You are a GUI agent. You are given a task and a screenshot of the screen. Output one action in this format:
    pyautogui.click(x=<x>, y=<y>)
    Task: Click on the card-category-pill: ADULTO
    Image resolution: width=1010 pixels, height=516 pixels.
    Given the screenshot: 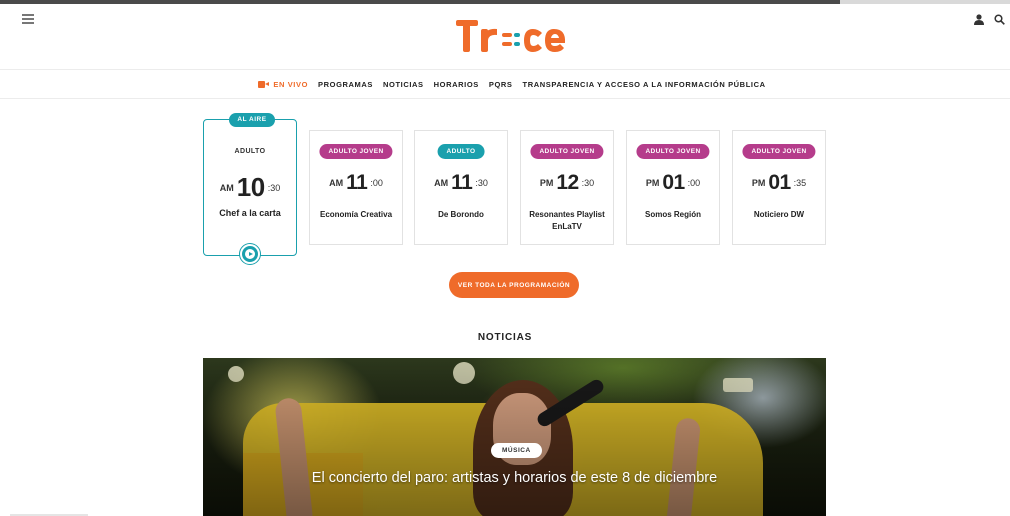 What is the action you would take?
    pyautogui.click(x=461, y=151)
    